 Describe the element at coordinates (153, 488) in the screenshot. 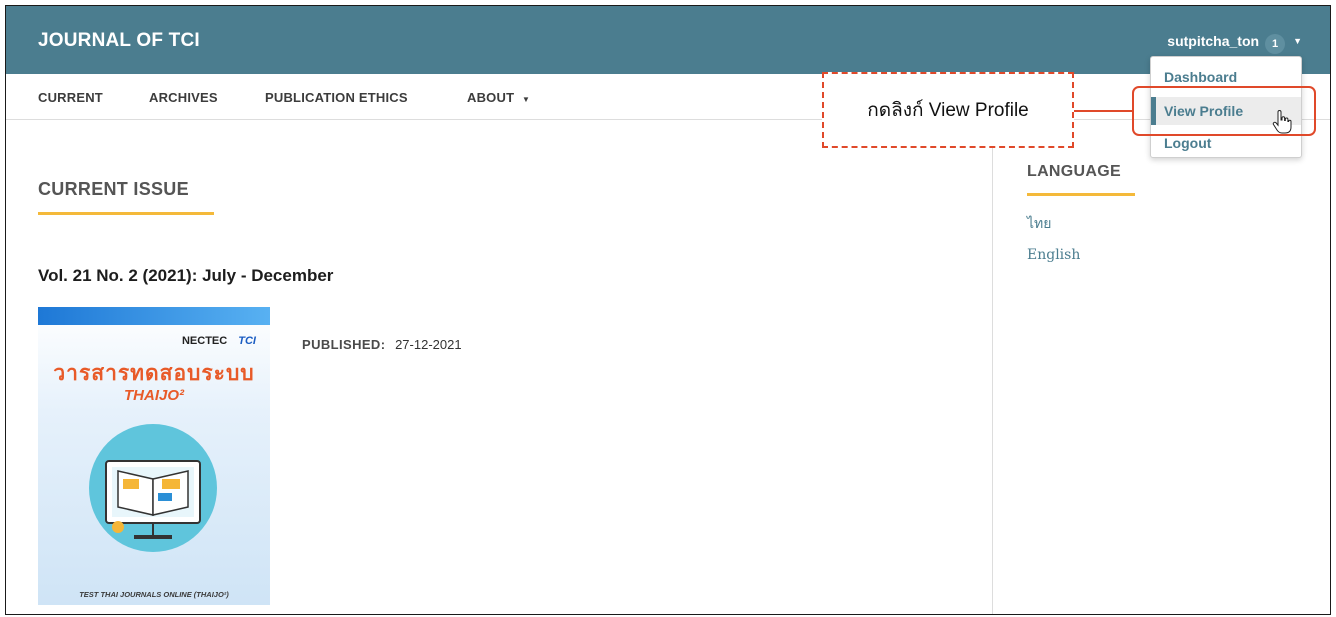

I see `computer-book-illustration-icon` at that location.